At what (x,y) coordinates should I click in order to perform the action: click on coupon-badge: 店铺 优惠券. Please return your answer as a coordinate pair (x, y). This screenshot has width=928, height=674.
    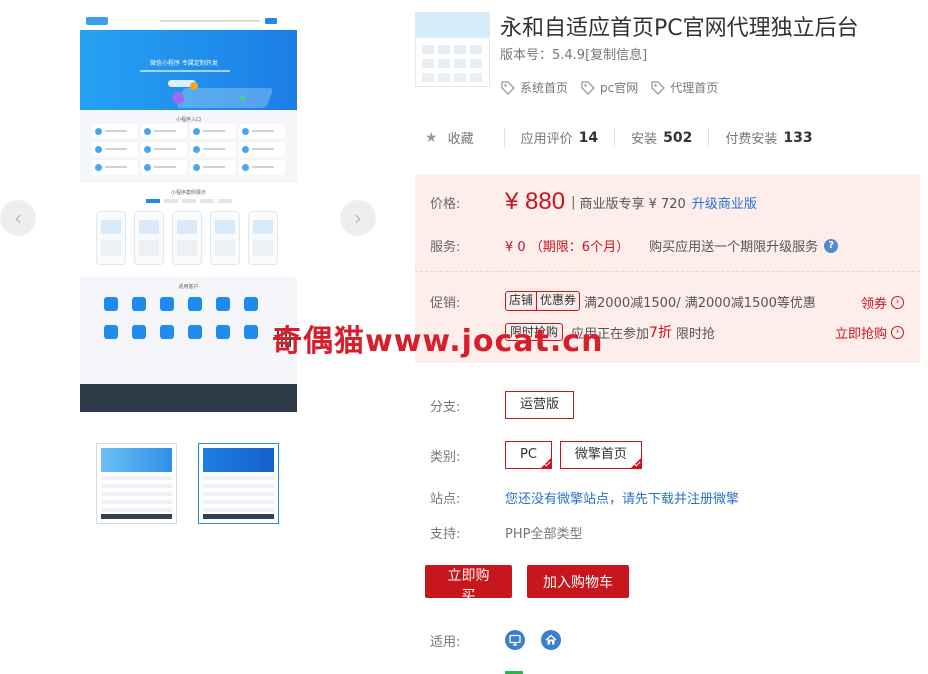
    Looking at the image, I should click on (543, 301).